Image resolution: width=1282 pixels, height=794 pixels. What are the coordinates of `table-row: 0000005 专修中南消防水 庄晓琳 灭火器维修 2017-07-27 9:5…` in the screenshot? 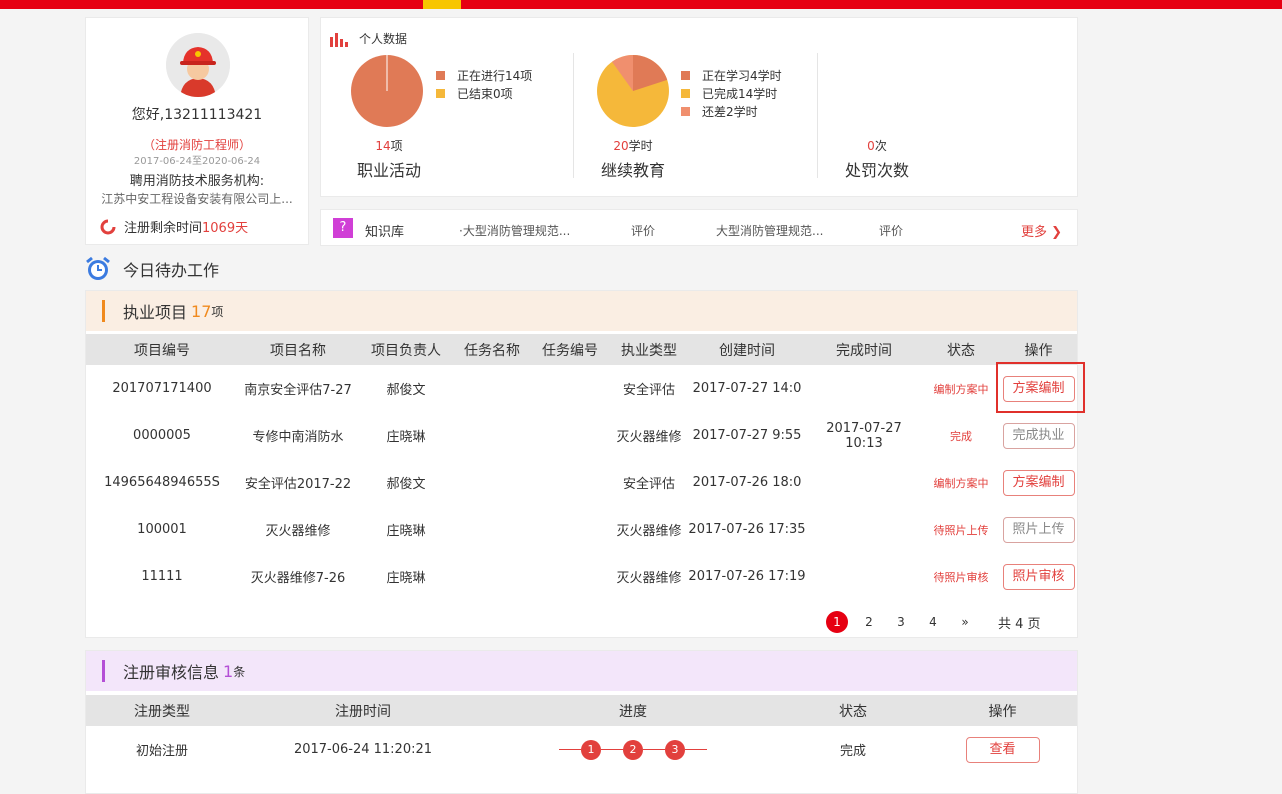 It's located at (581, 435).